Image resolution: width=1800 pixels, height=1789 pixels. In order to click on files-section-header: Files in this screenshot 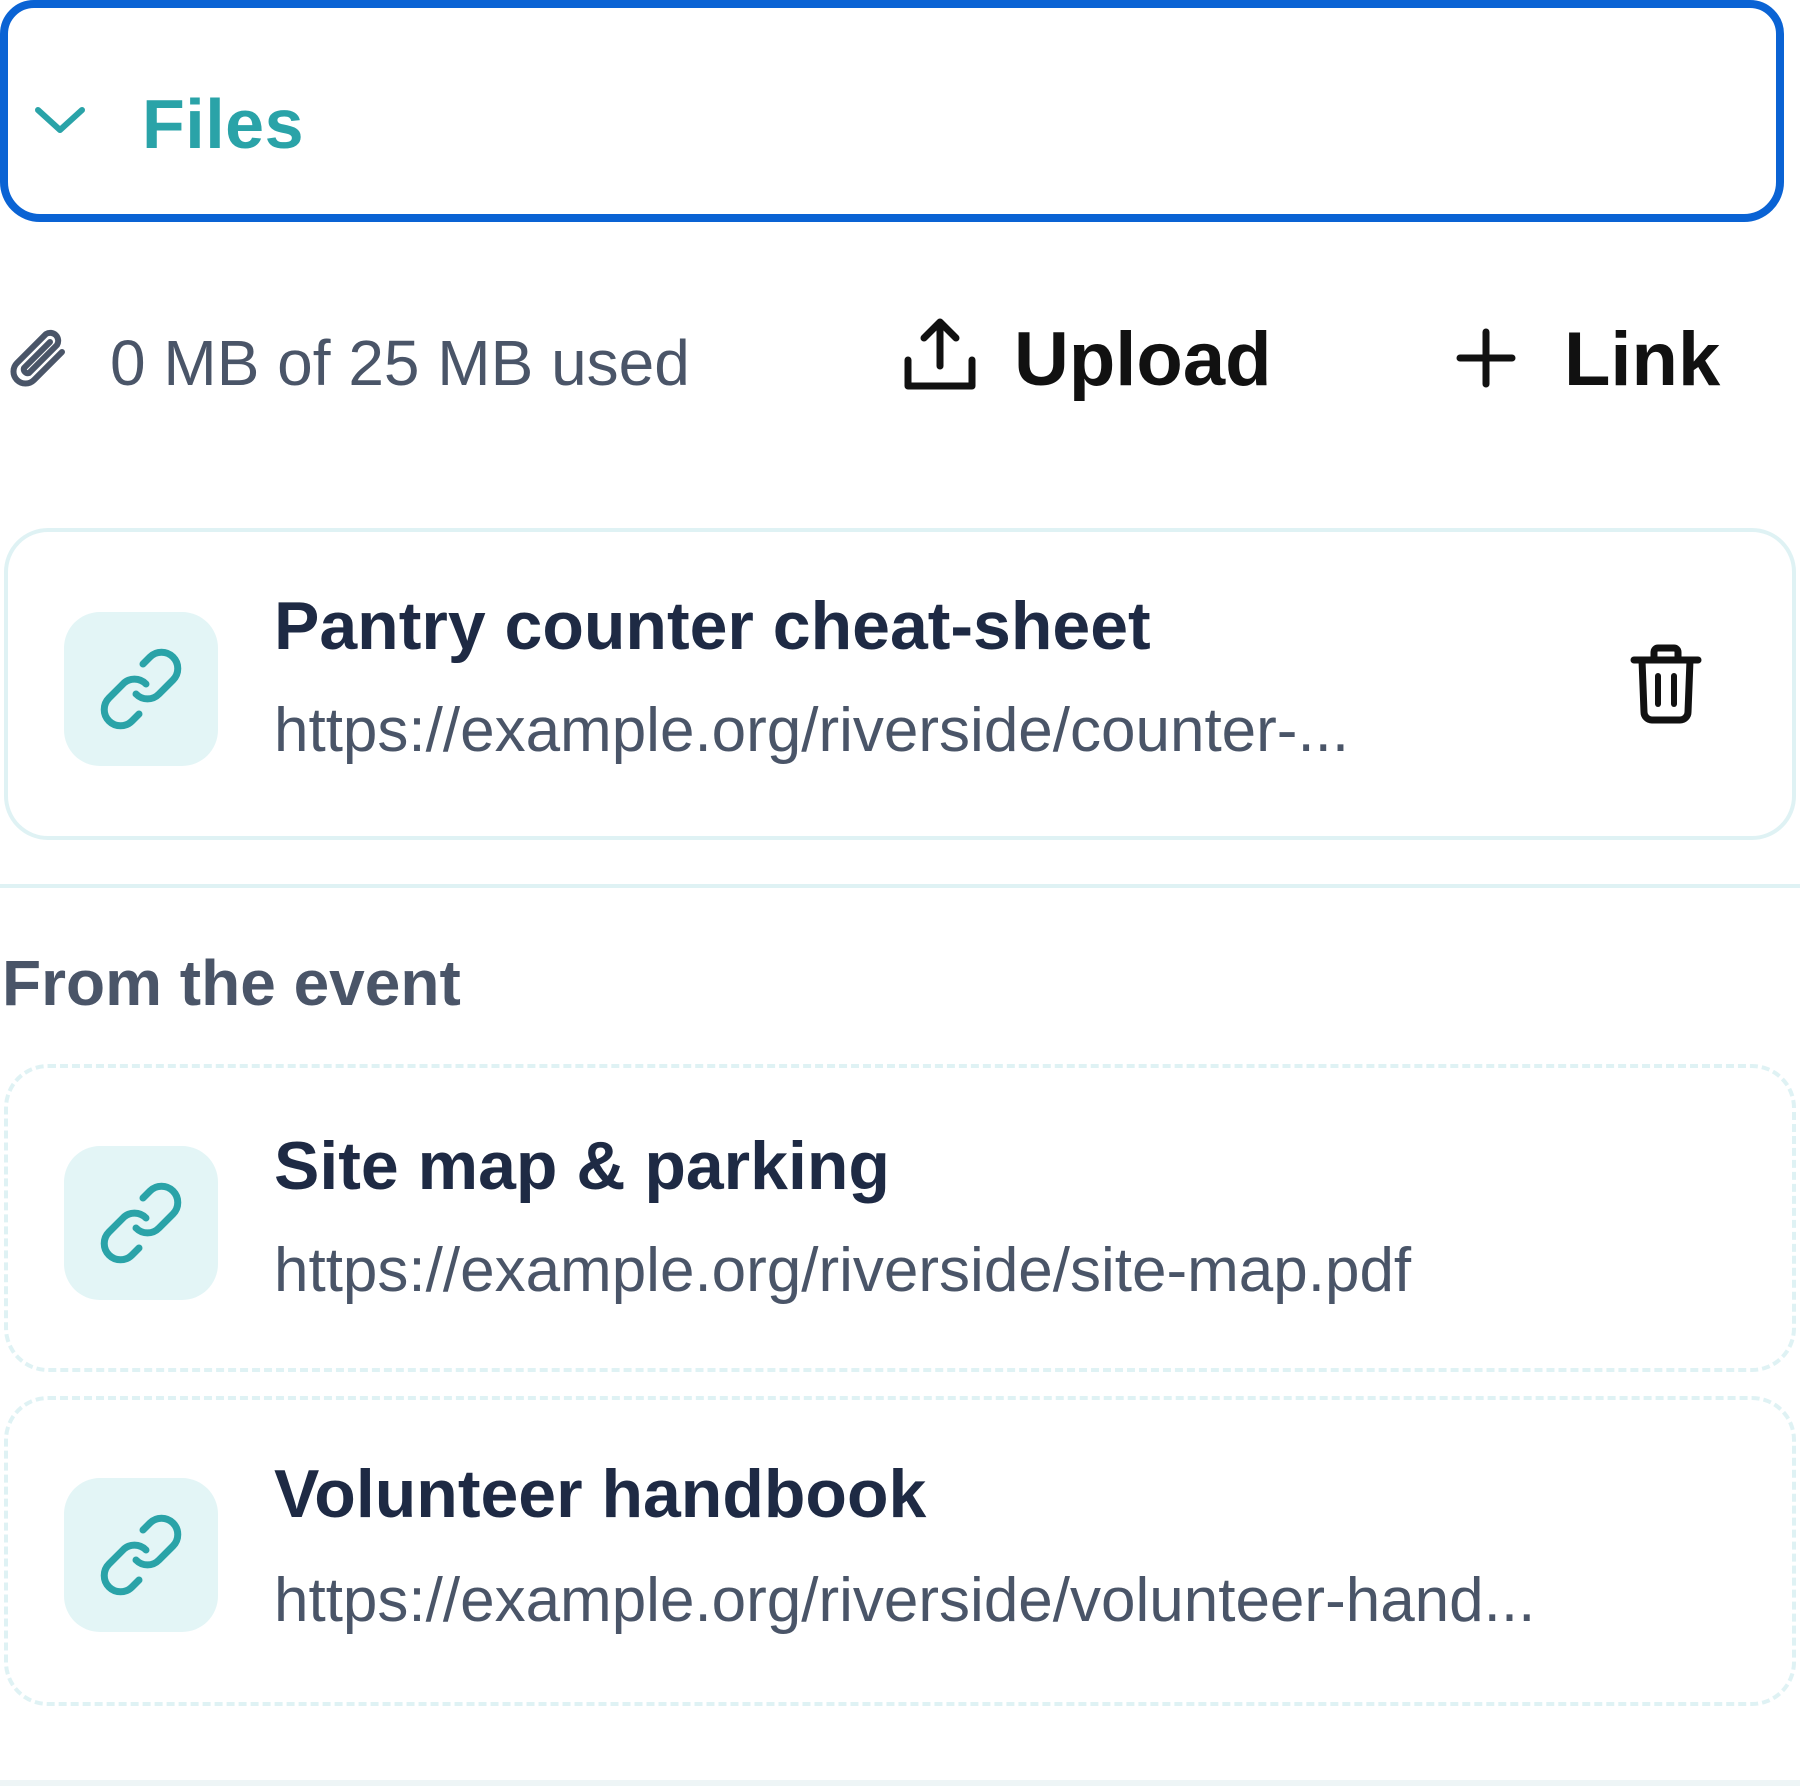, I will do `click(892, 111)`.